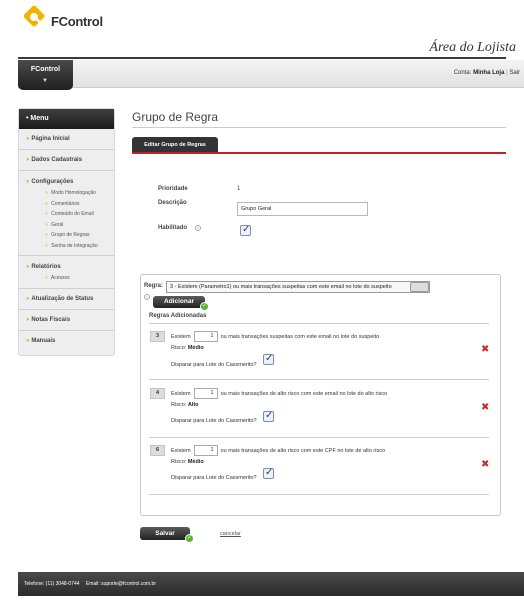  What do you see at coordinates (34, 16) in the screenshot?
I see `logo-icon` at bounding box center [34, 16].